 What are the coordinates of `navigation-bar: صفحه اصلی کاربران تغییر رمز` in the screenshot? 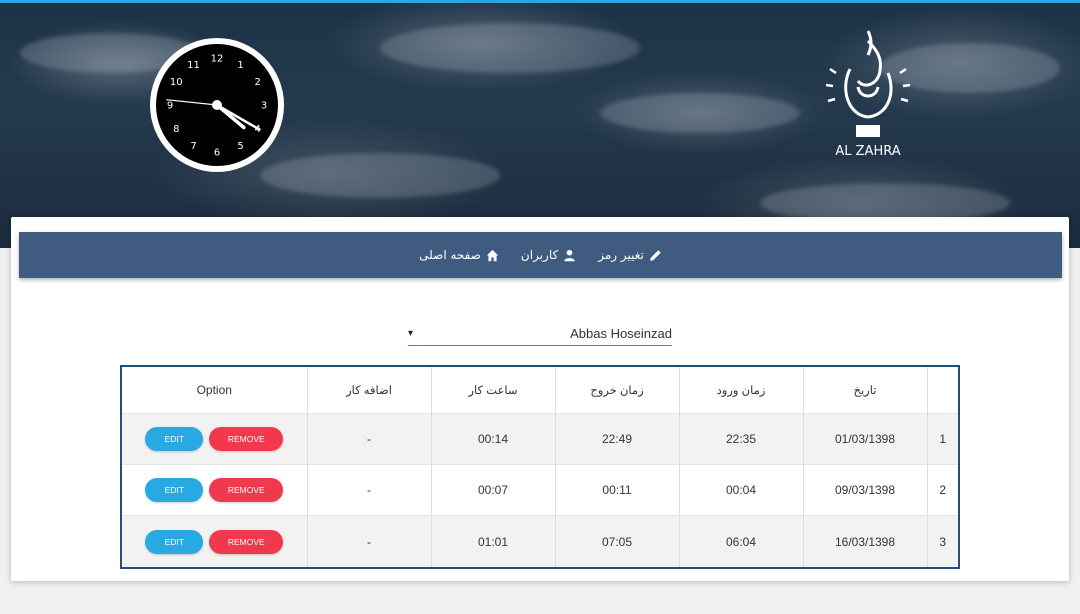 It's located at (540, 255).